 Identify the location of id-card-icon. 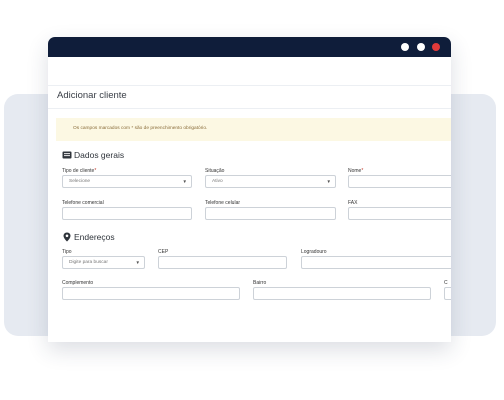
(67, 155).